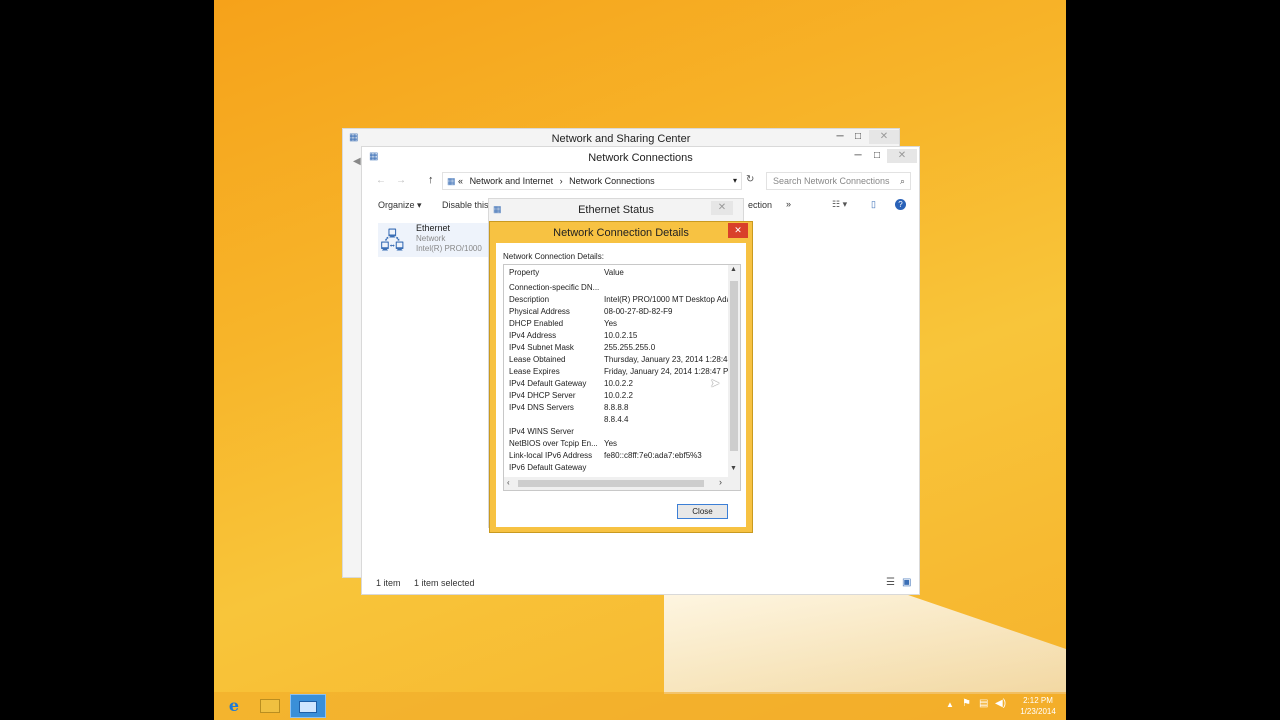 This screenshot has width=1280, height=720. I want to click on dropdown-icon: ▾, so click(735, 181).